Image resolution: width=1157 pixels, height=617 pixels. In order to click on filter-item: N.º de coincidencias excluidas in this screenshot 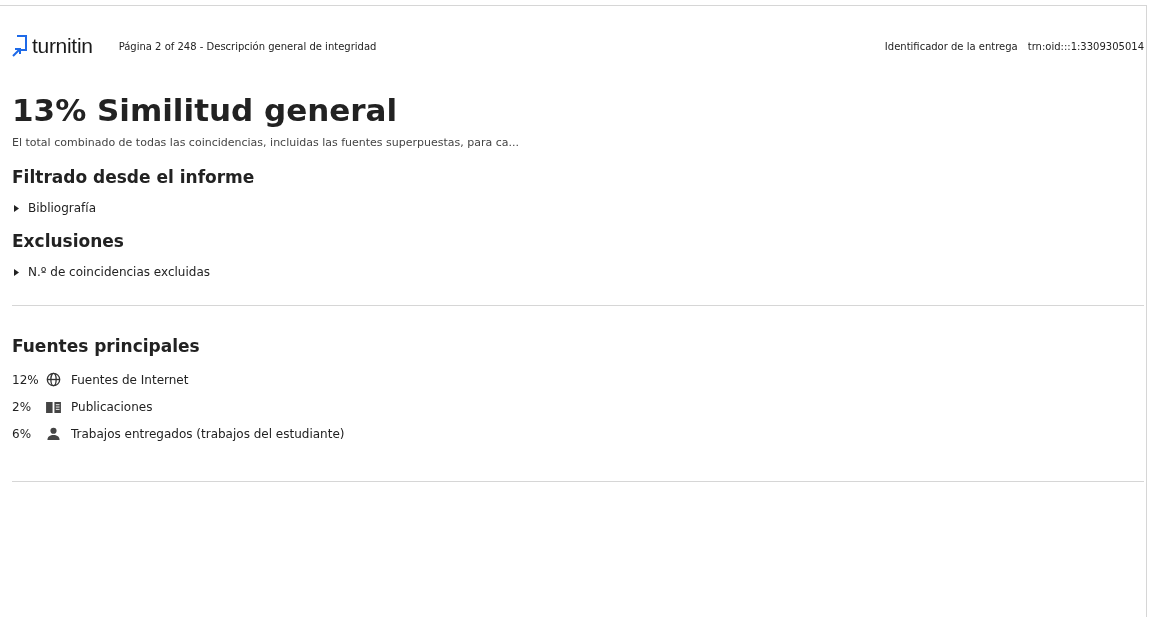, I will do `click(119, 272)`.